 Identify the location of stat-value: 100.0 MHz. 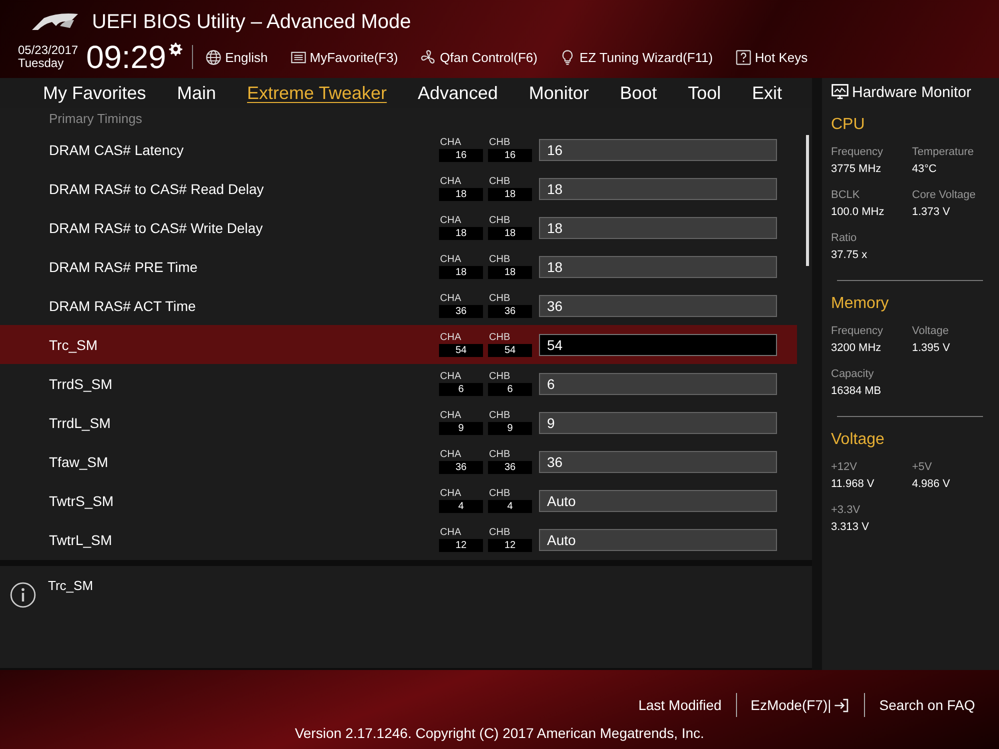
(858, 212).